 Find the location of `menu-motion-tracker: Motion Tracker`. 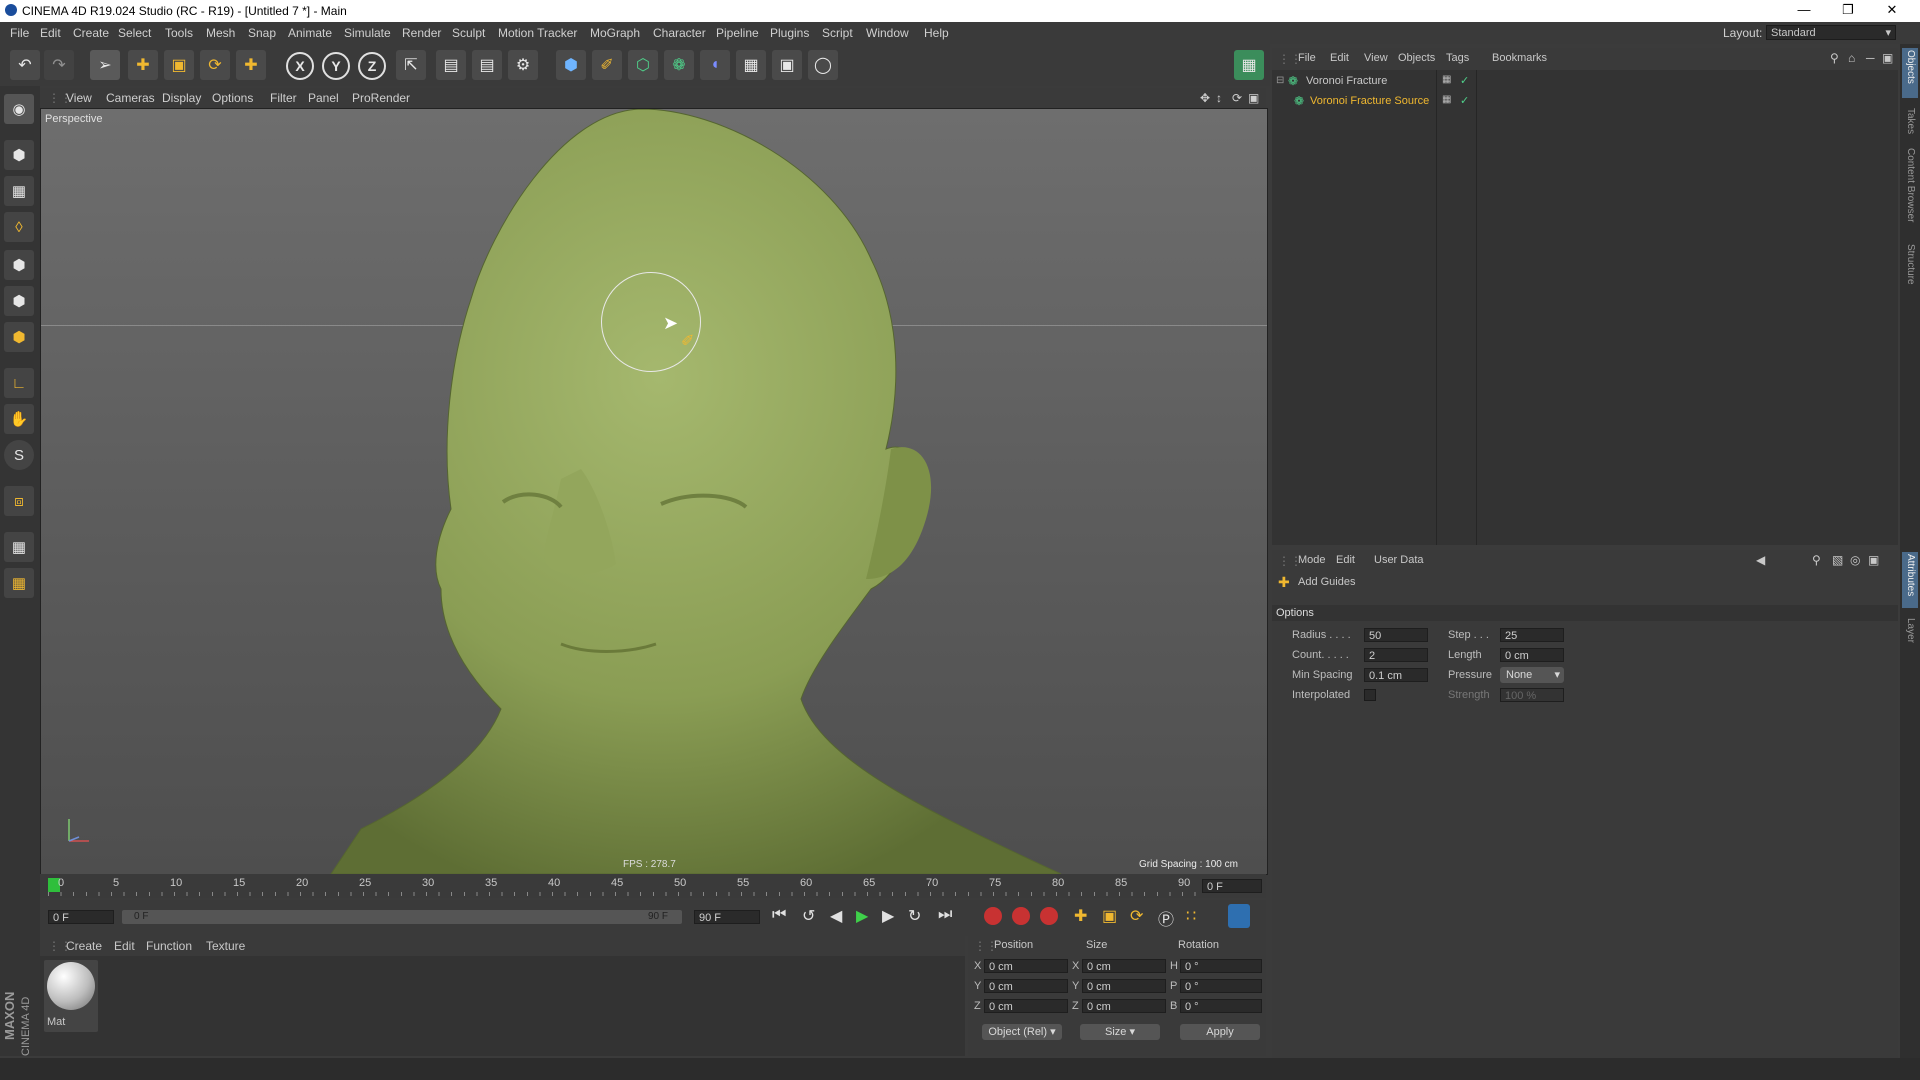

menu-motion-tracker: Motion Tracker is located at coordinates (537, 33).